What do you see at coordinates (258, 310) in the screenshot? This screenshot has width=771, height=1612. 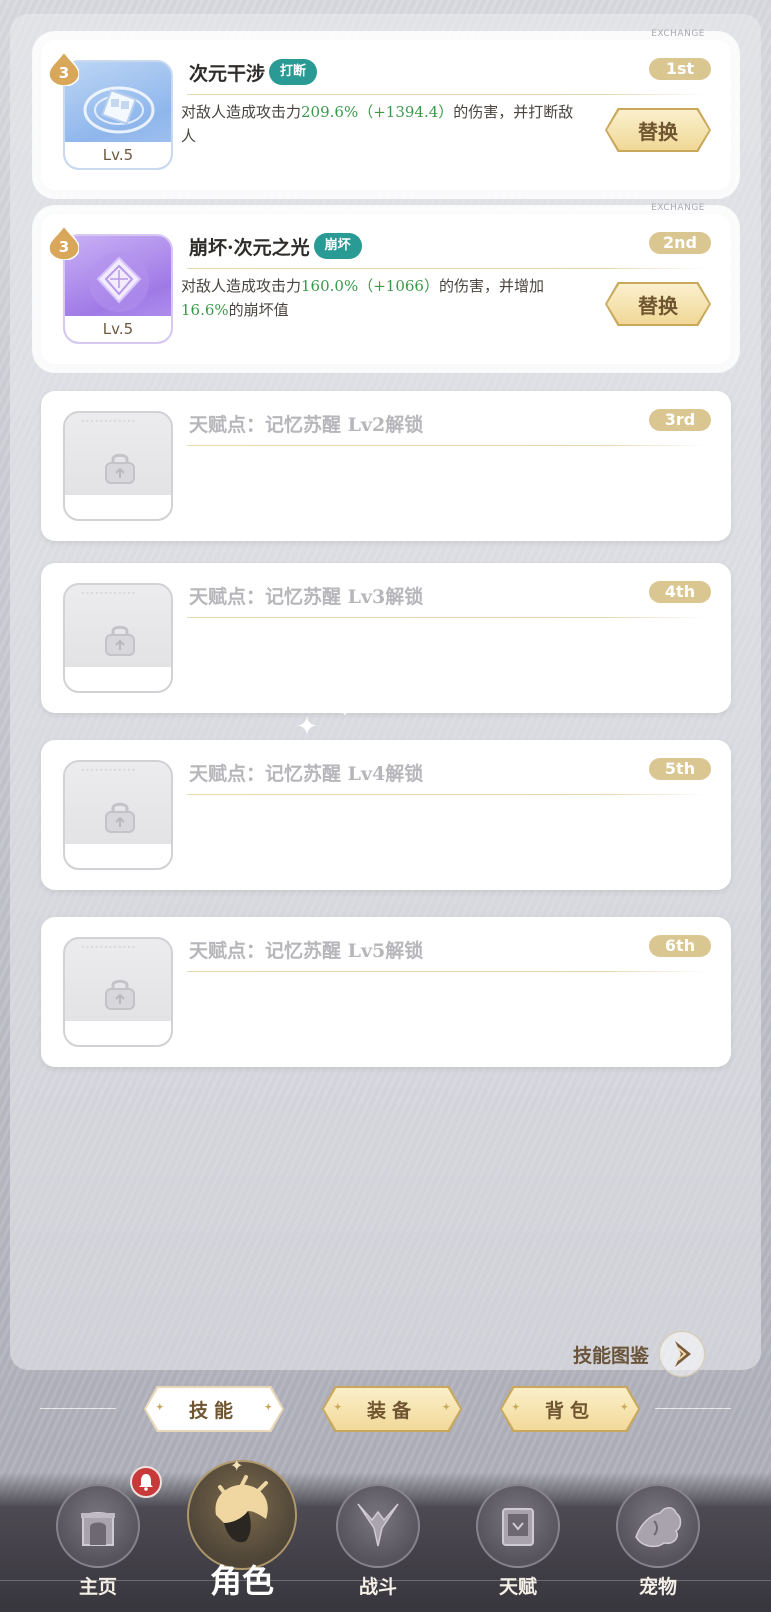 I see `desc-text: 的崩坏值` at bounding box center [258, 310].